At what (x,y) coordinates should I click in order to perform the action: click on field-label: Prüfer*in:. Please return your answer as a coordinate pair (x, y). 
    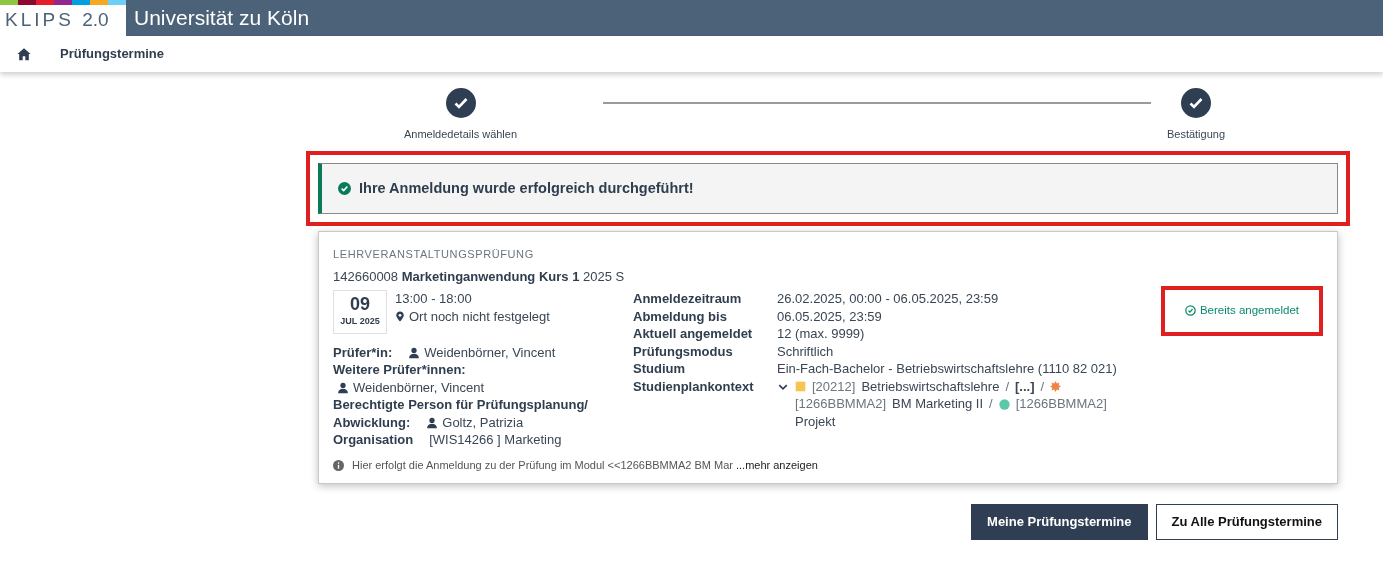
    Looking at the image, I should click on (363, 352).